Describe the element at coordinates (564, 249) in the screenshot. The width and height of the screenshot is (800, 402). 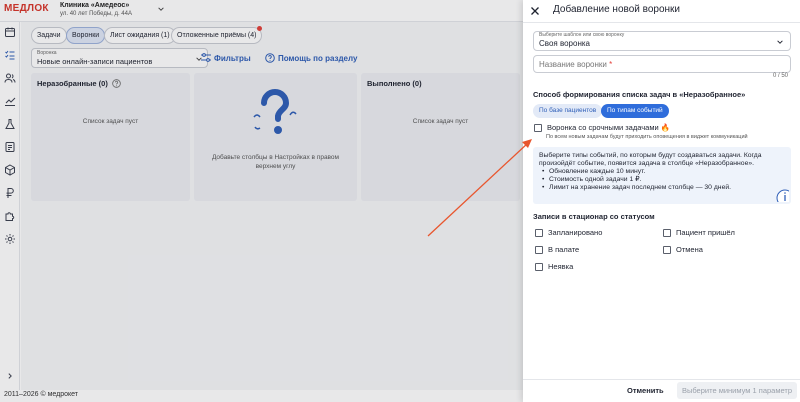
I see `status-label: В палате` at that location.